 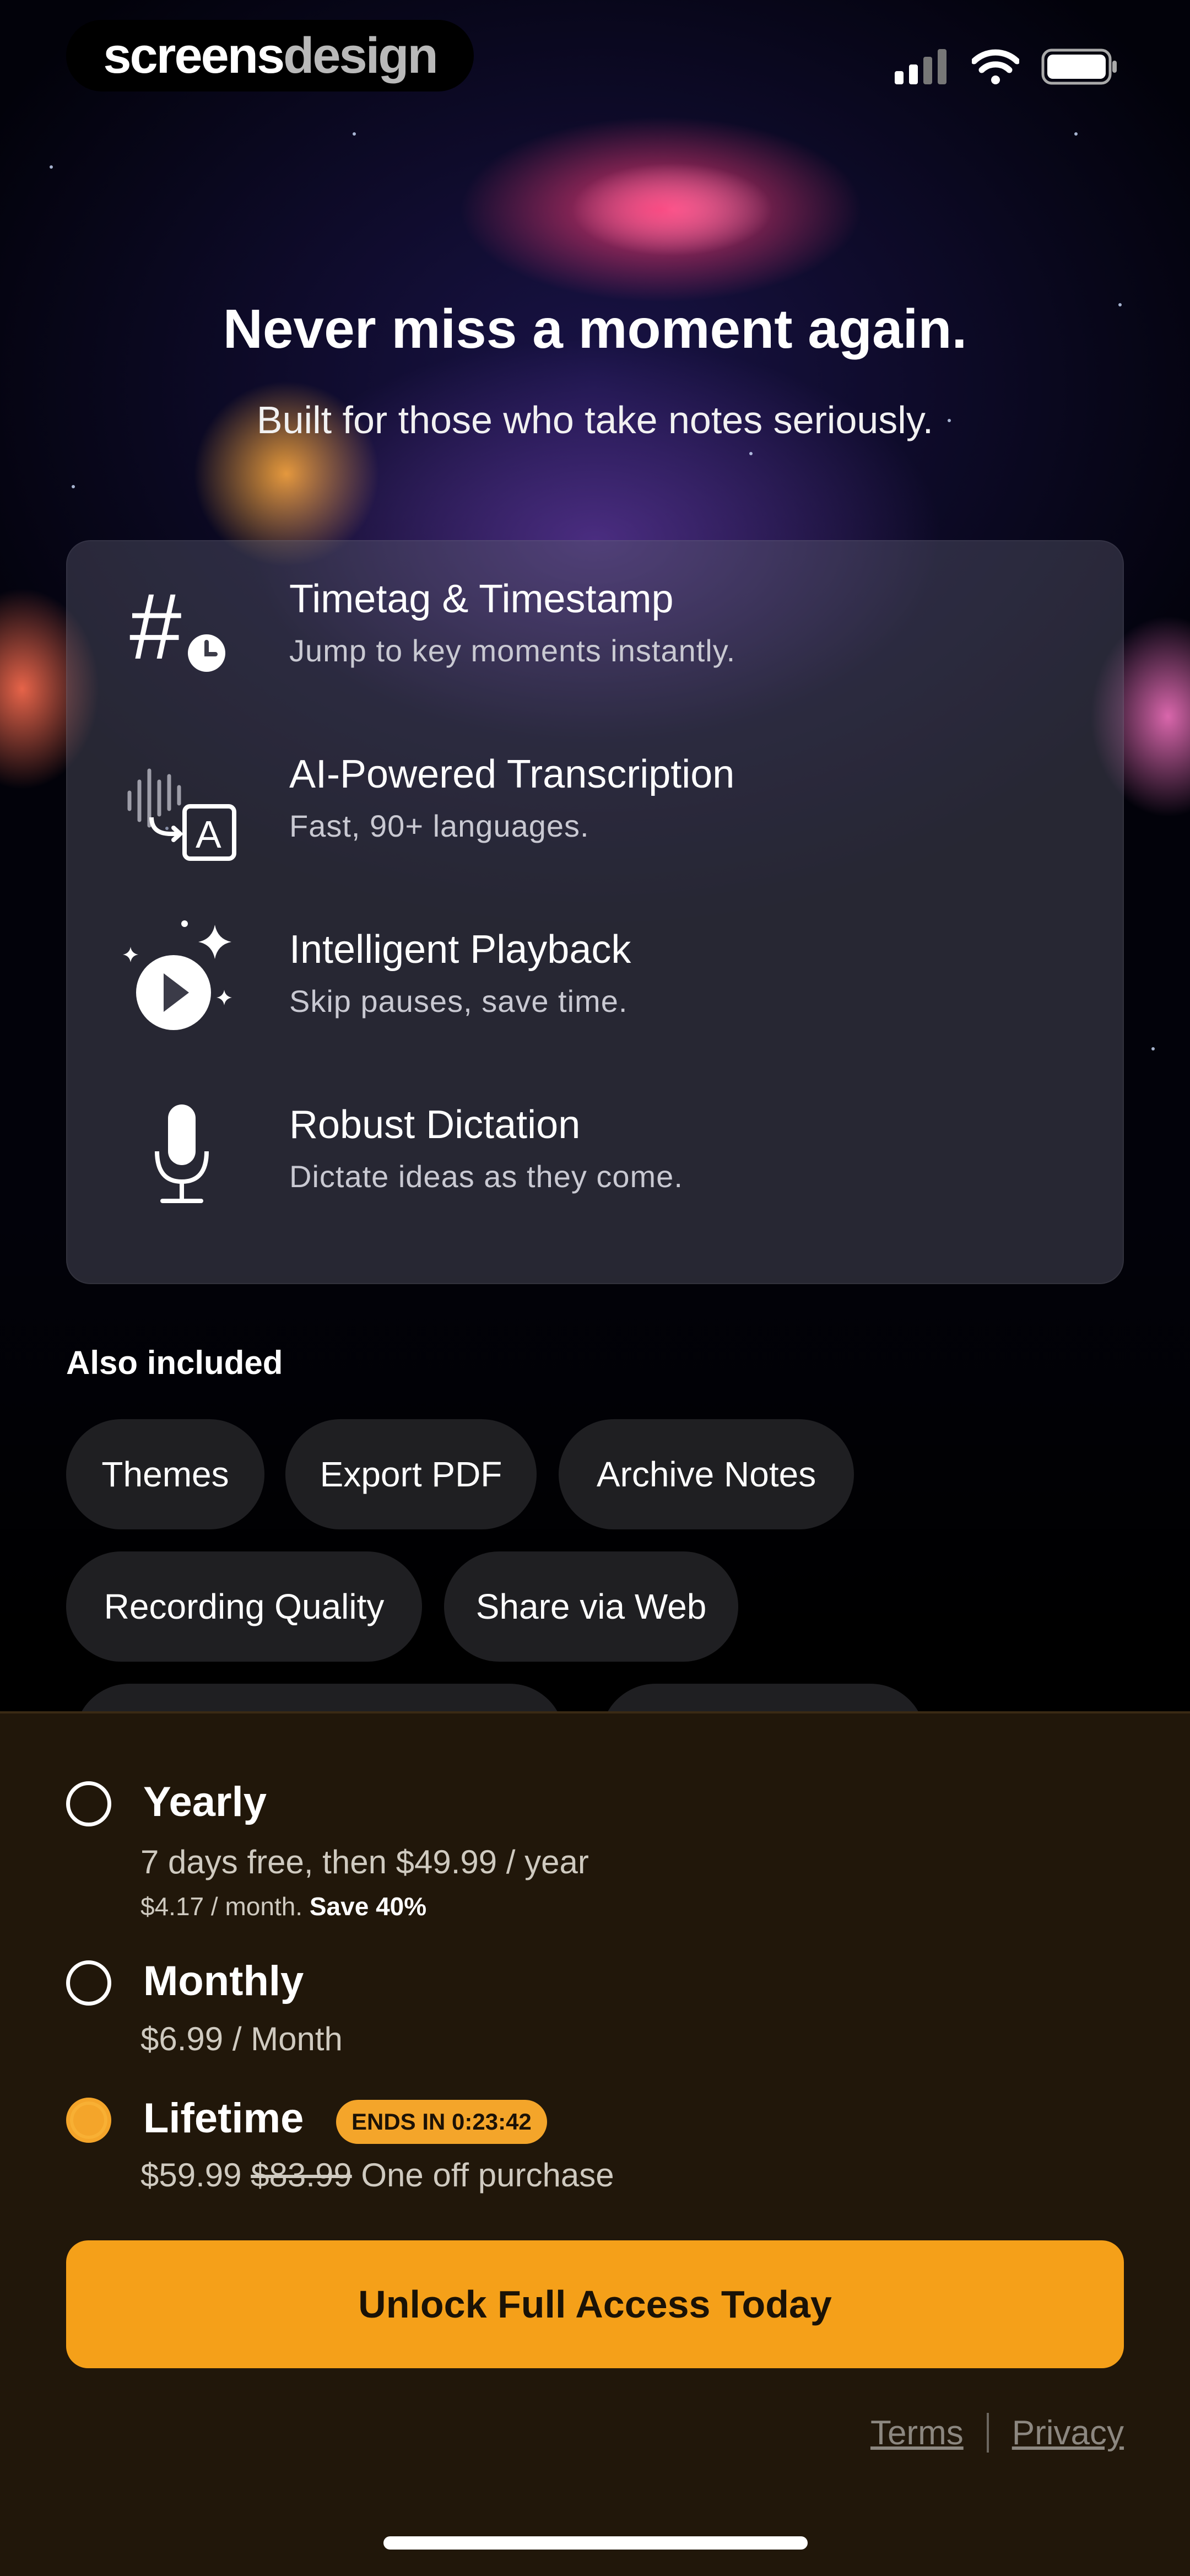 I want to click on countdown-badge: ENDS IN 0:23:42, so click(x=441, y=2122).